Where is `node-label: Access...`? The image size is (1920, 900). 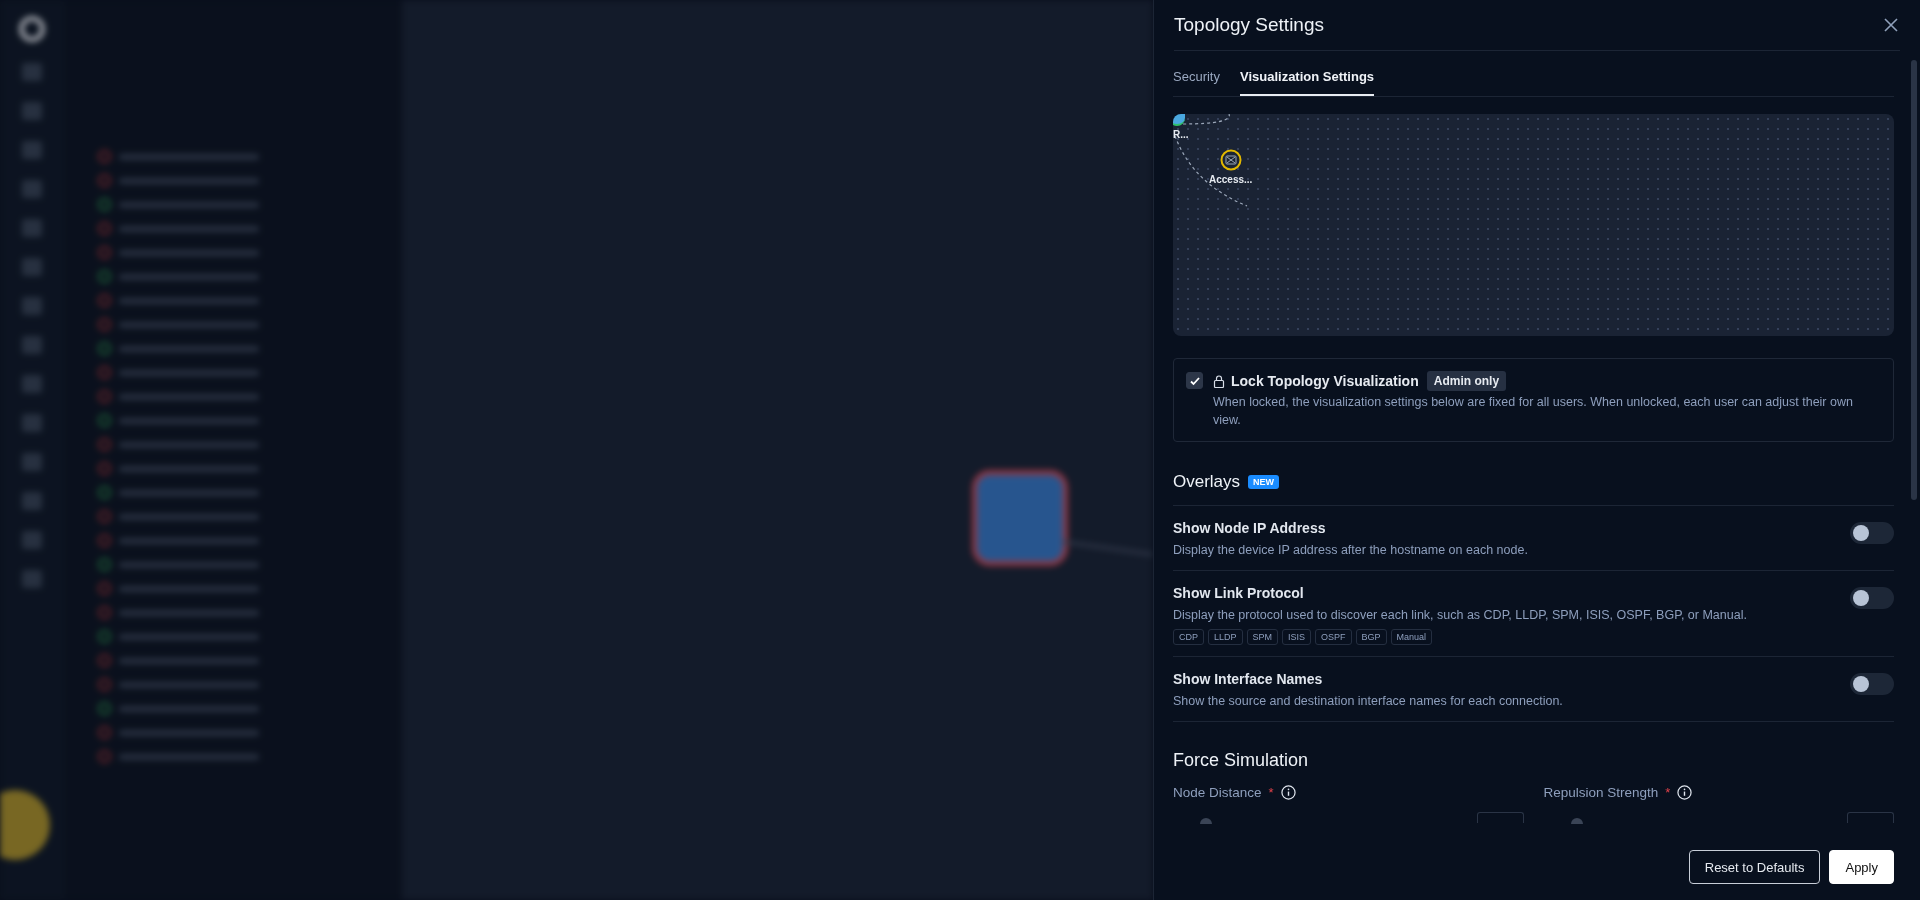 node-label: Access... is located at coordinates (1231, 179).